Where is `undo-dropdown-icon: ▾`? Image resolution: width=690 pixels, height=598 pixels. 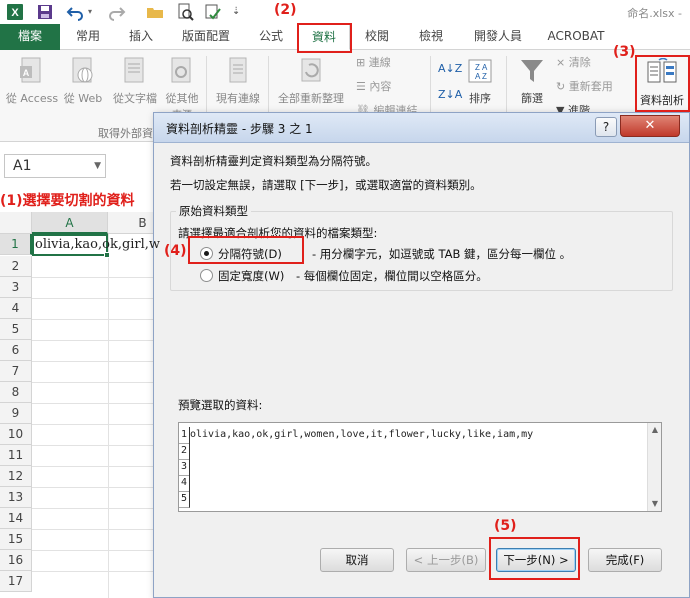
undo-dropdown-icon: ▾ is located at coordinates (97, 12).